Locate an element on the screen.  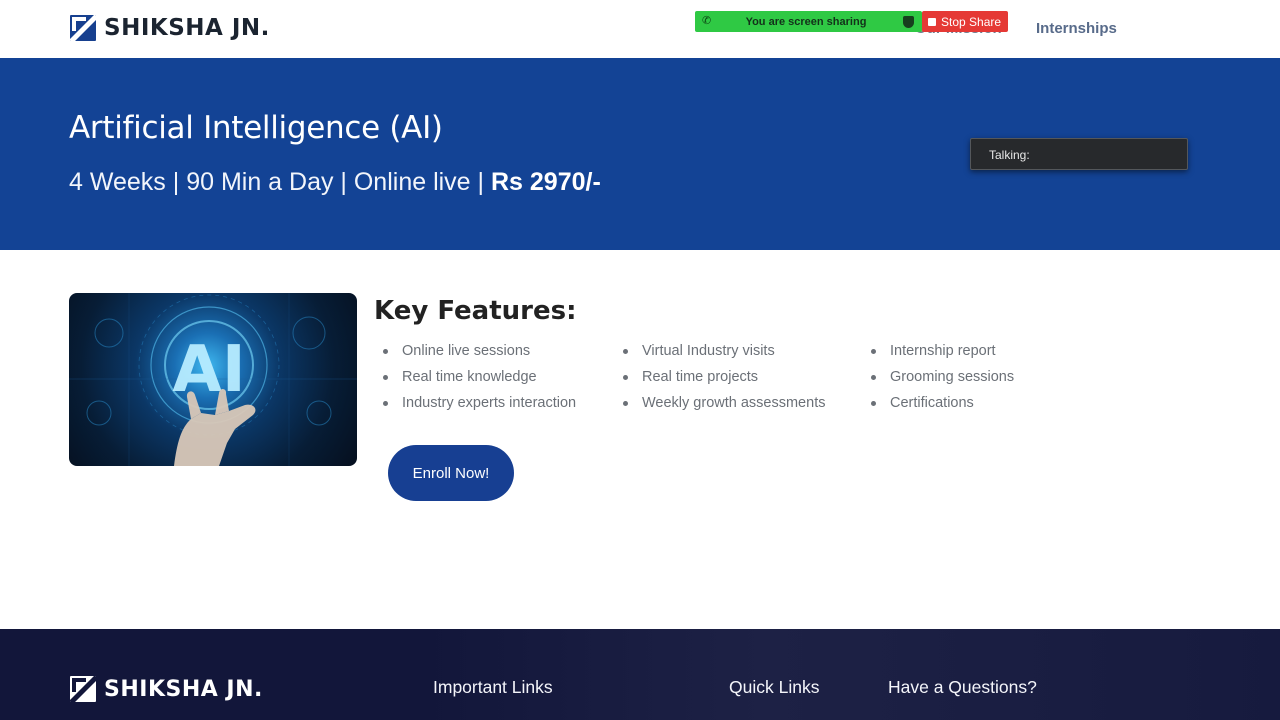
brand-logo: SHIKSHA JN. is located at coordinates (170, 28).